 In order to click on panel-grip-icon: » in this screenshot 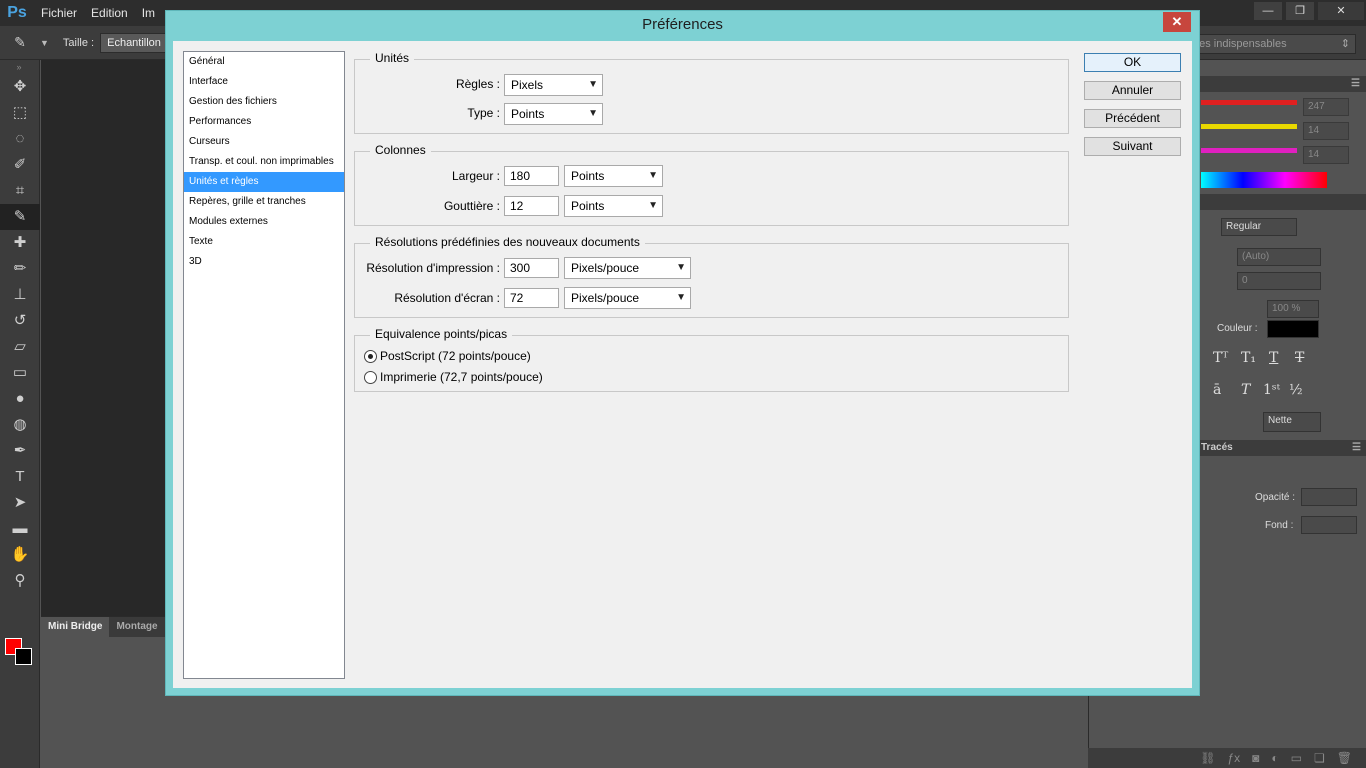, I will do `click(19, 67)`.